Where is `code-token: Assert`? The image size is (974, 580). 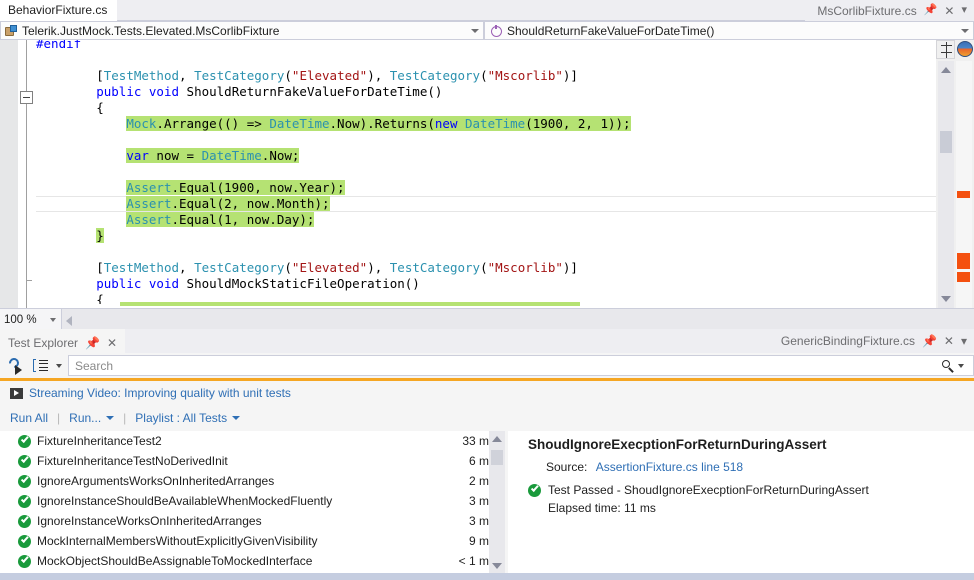
code-token: Assert is located at coordinates (149, 219).